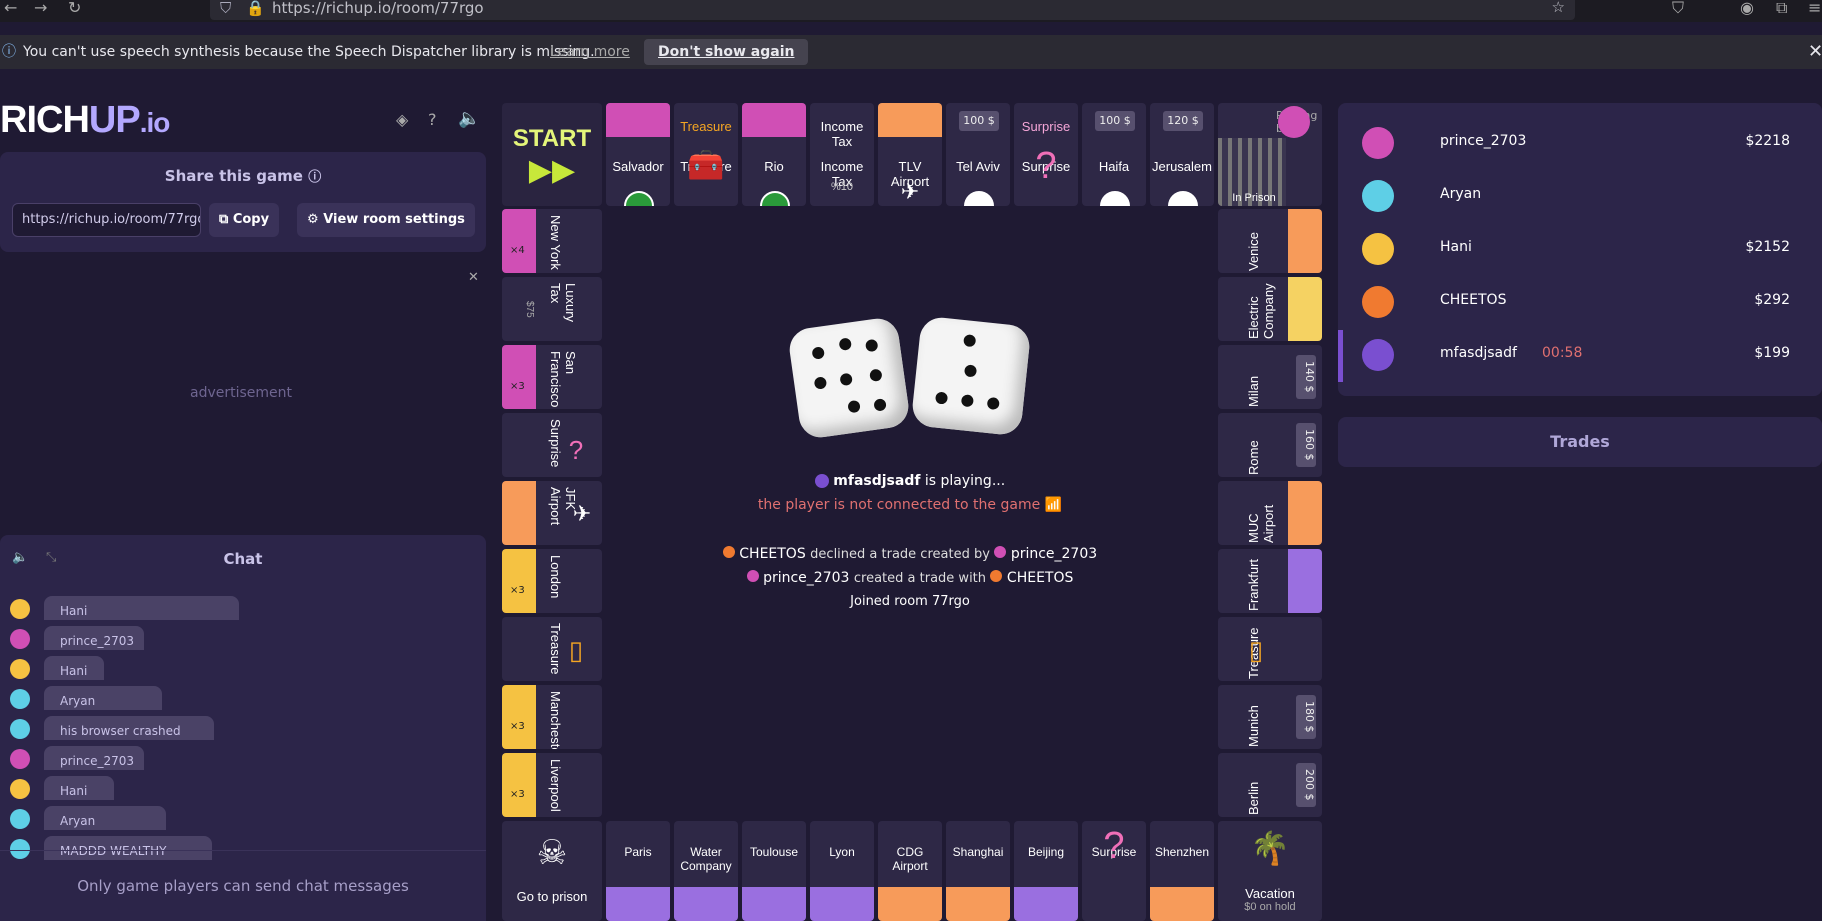 This screenshot has height=921, width=1822. I want to click on player-row: mfasdjsadf 00:58 $199, so click(1580, 355).